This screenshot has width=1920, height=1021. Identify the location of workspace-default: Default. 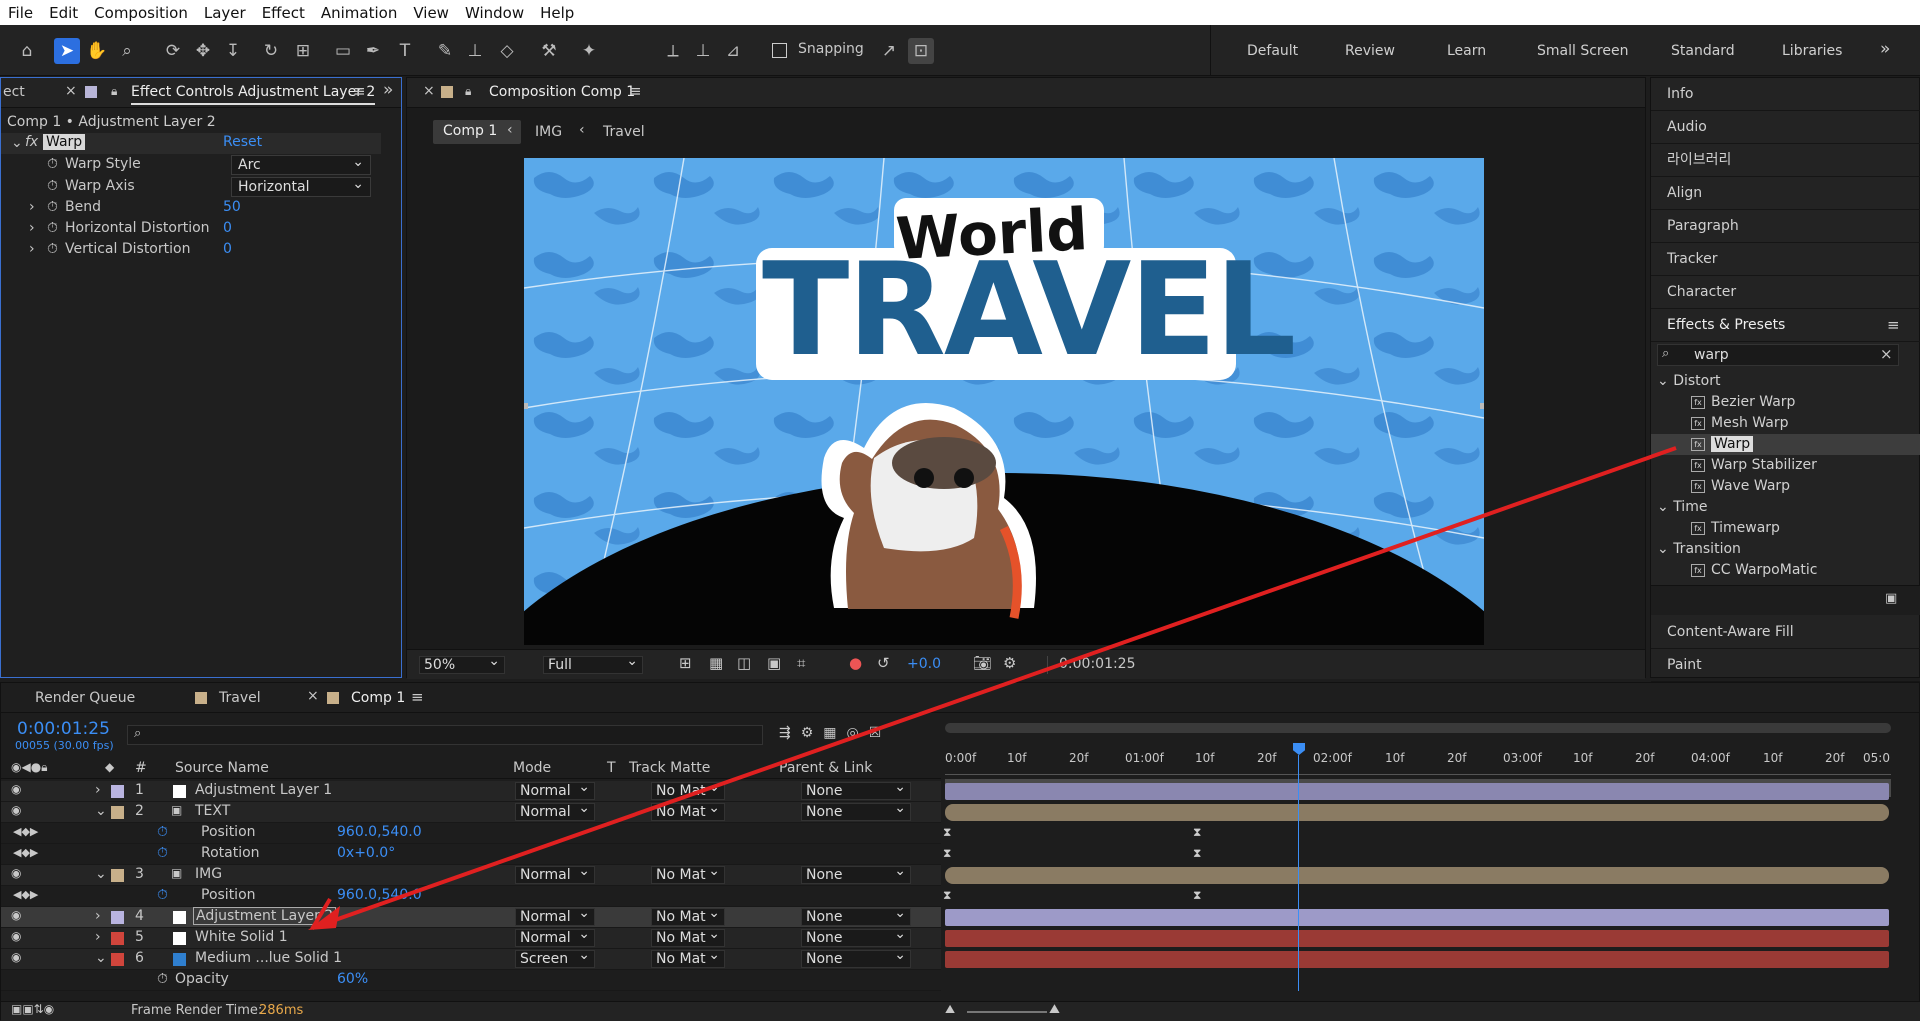
(1272, 51).